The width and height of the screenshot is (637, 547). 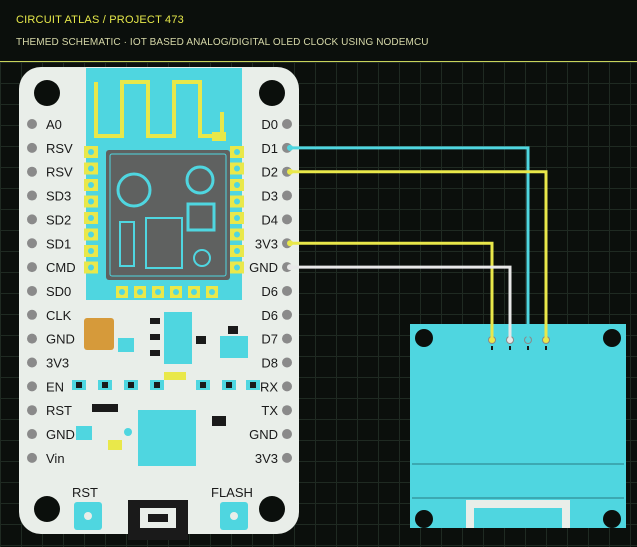 I want to click on right-pin-label: RX, so click(x=269, y=386).